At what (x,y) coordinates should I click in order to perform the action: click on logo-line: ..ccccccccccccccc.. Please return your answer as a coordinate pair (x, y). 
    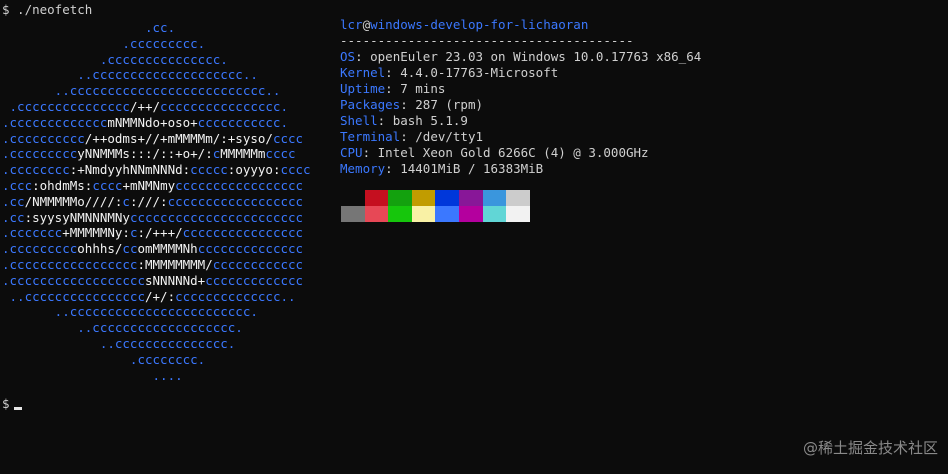
    Looking at the image, I should click on (119, 343).